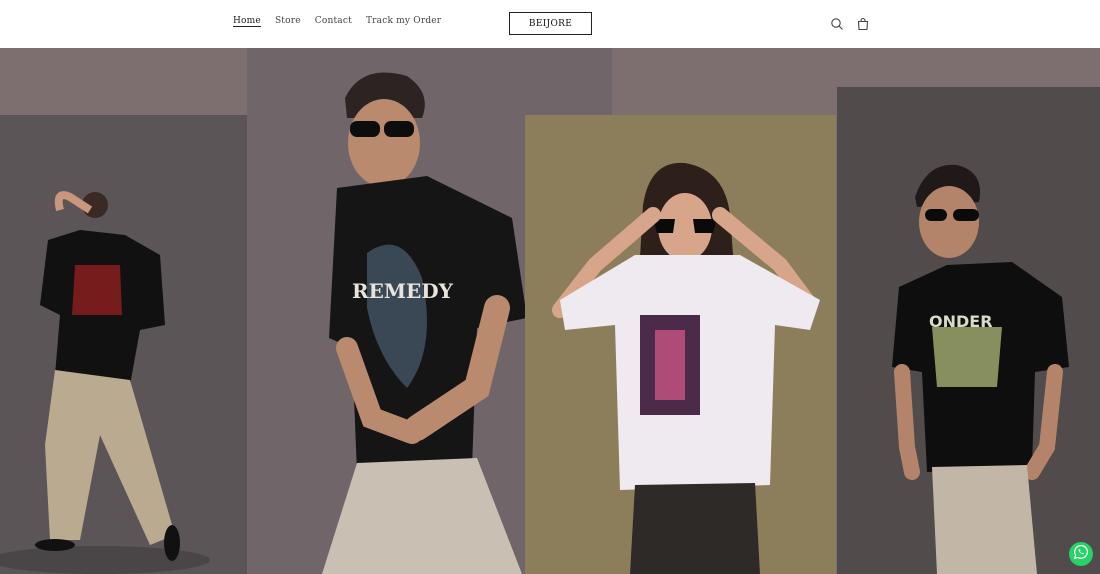  I want to click on main-nav: Home Store Contact Track my Order, so click(337, 21).